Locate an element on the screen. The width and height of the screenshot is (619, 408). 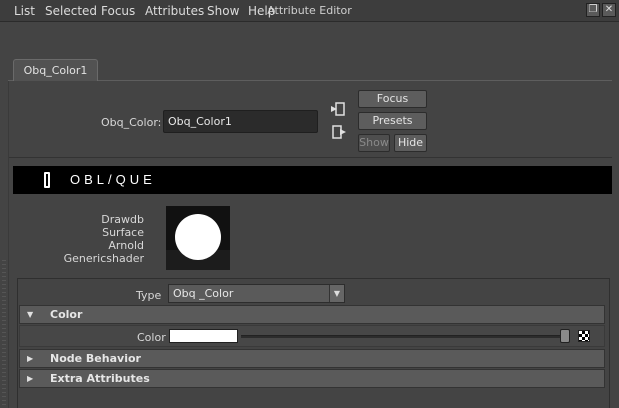
color-slider-track is located at coordinates (404, 336).